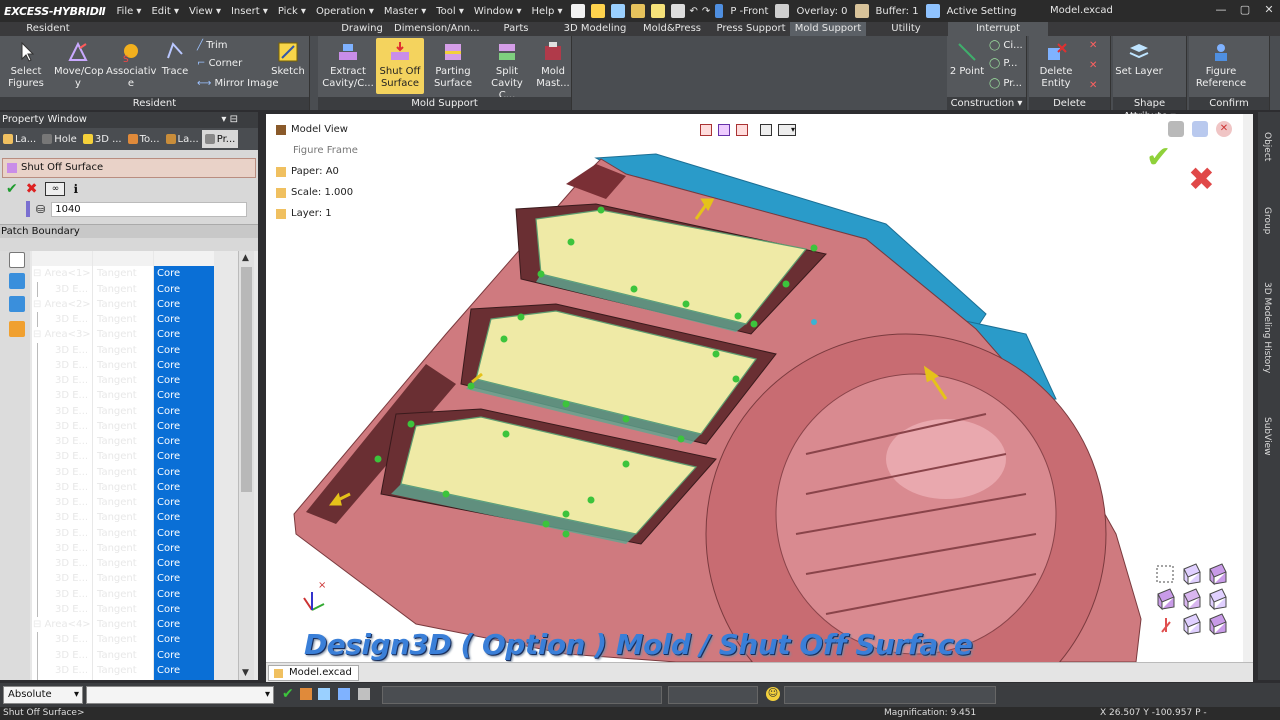  What do you see at coordinates (1248, 388) in the screenshot?
I see `viewport-scrollbar` at bounding box center [1248, 388].